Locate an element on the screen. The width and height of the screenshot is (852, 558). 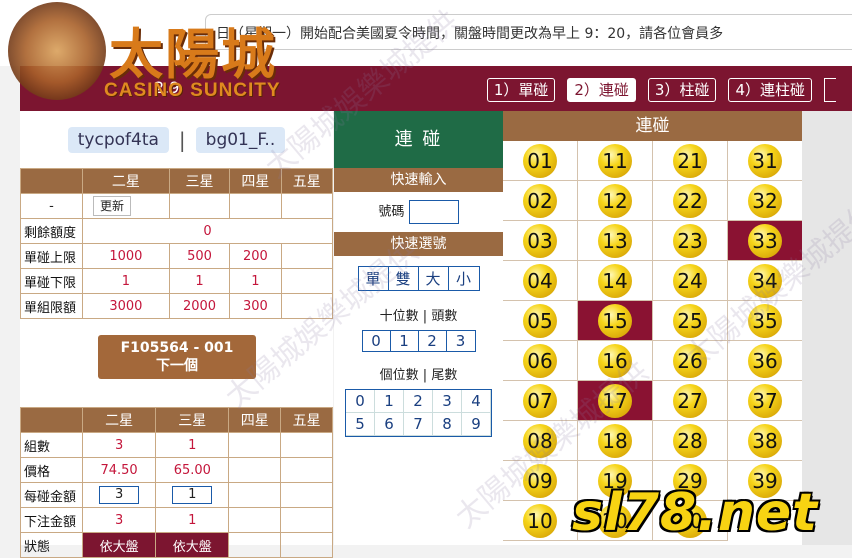
small-button: 小 is located at coordinates (464, 278).